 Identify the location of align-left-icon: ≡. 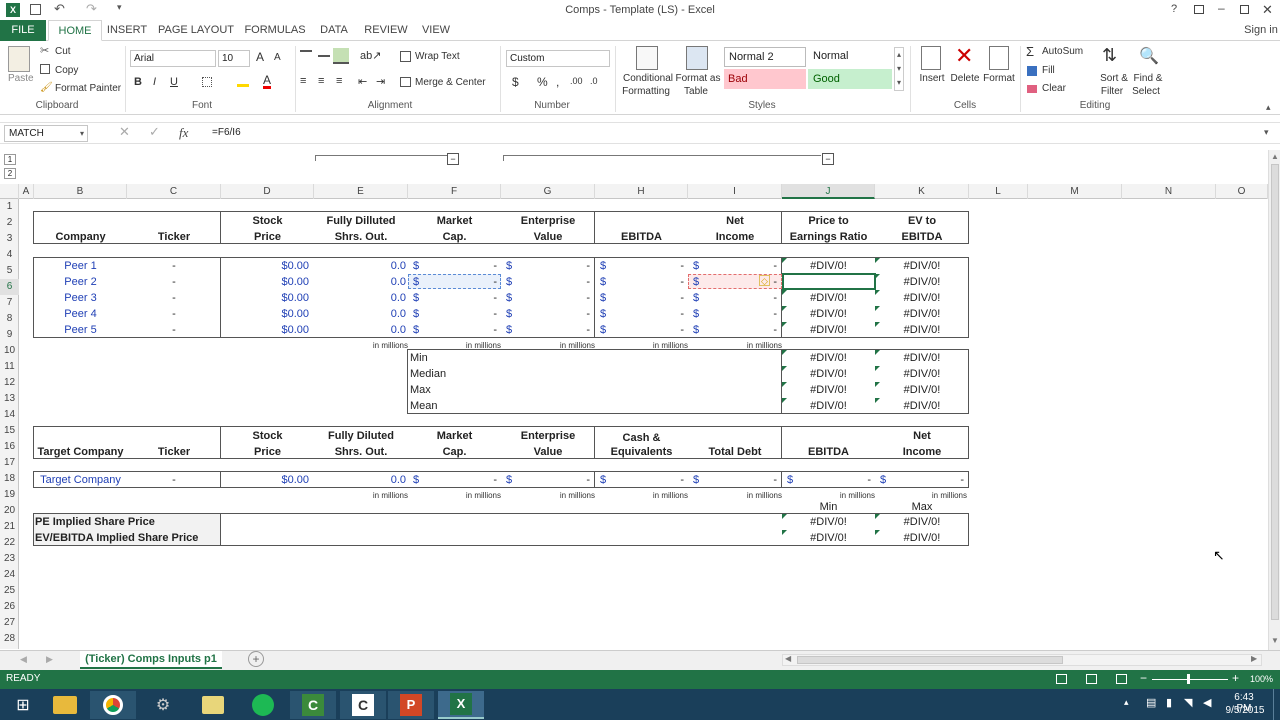
(303, 81).